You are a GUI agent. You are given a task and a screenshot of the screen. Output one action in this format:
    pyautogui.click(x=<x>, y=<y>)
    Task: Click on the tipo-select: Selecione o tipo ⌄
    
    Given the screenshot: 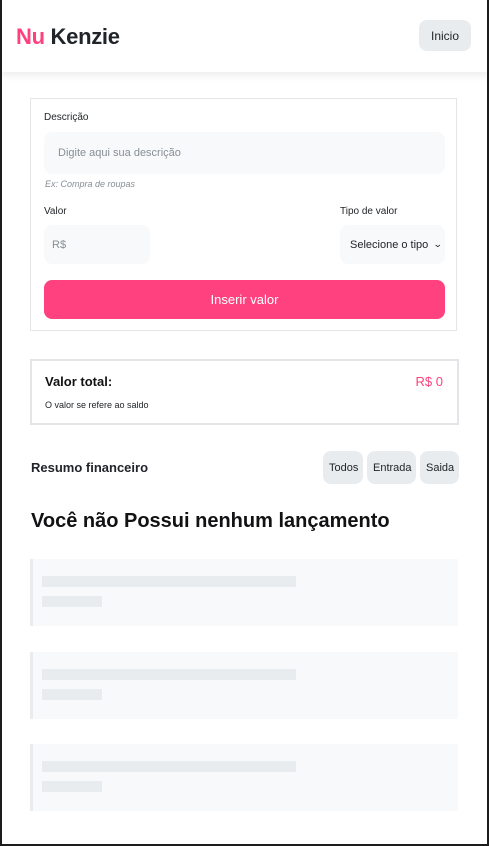 What is the action you would take?
    pyautogui.click(x=392, y=244)
    